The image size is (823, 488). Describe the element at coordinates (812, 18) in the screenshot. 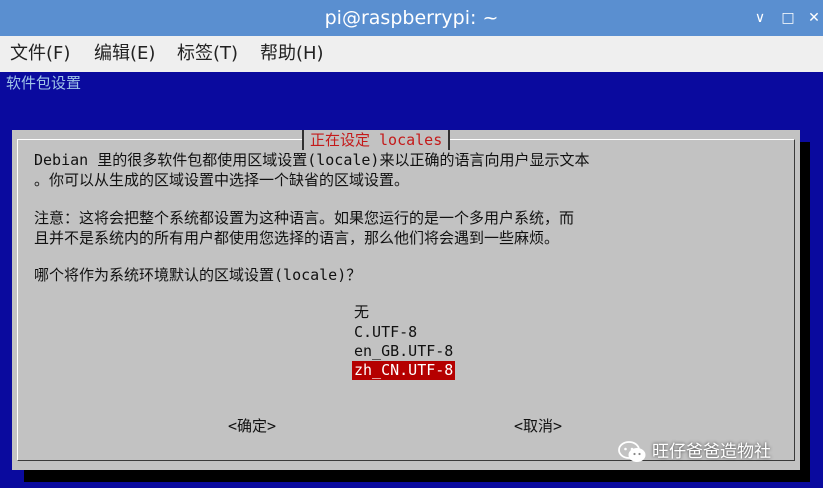

I see `close-icon: ✕` at that location.